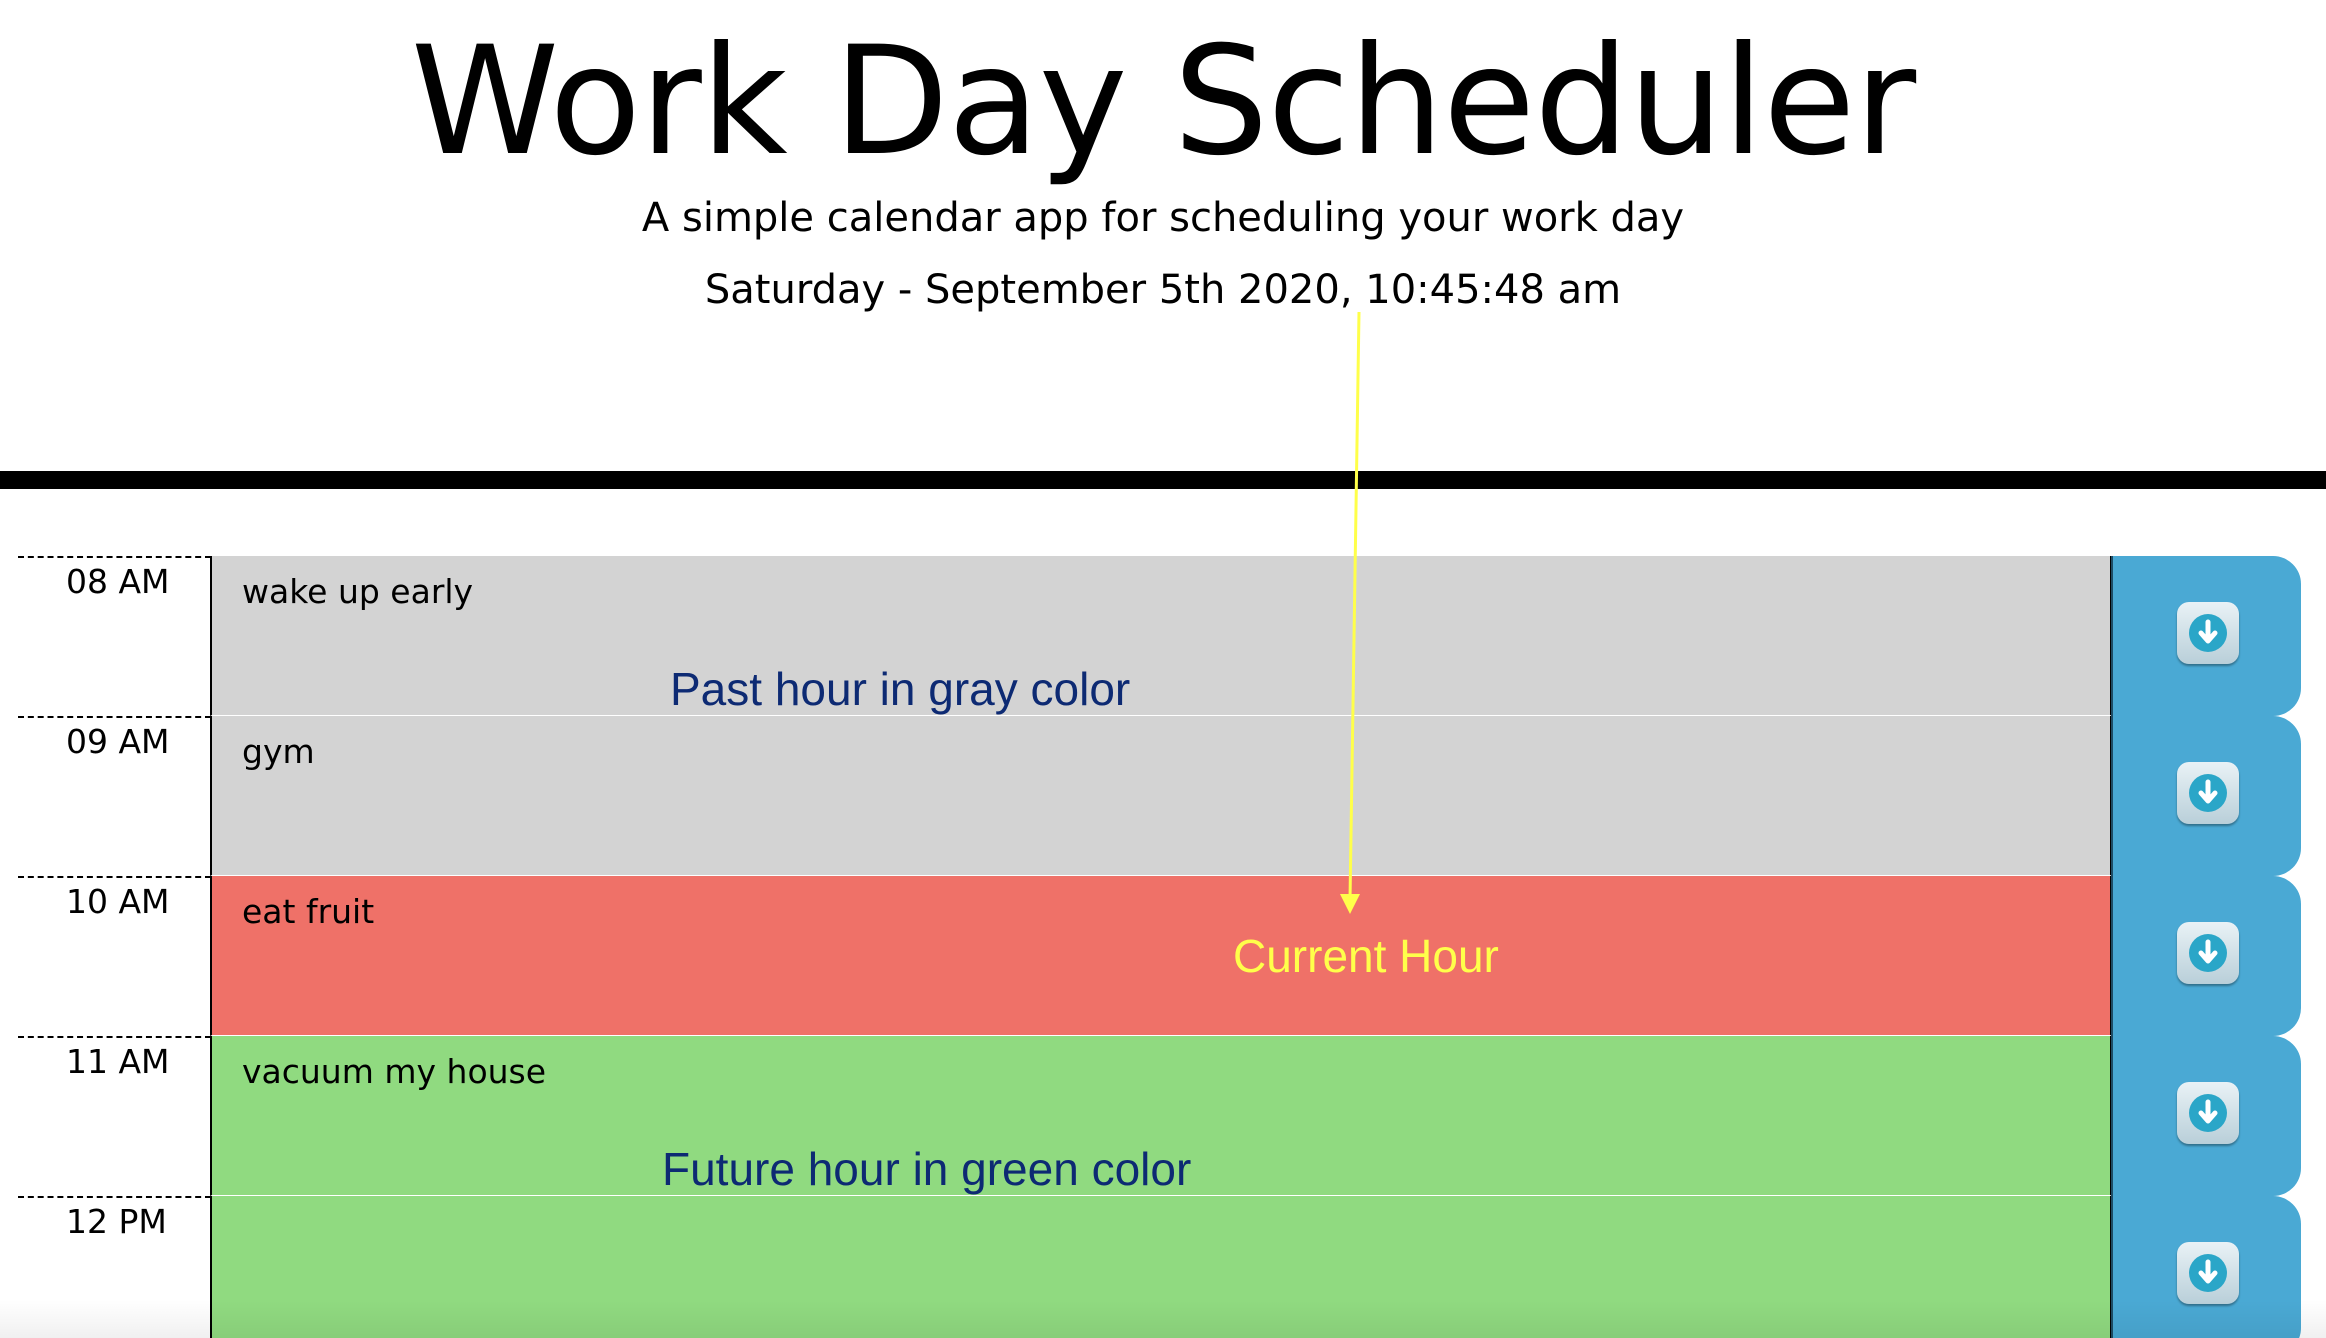  What do you see at coordinates (114, 1116) in the screenshot?
I see `hour-cell: 11 AM` at bounding box center [114, 1116].